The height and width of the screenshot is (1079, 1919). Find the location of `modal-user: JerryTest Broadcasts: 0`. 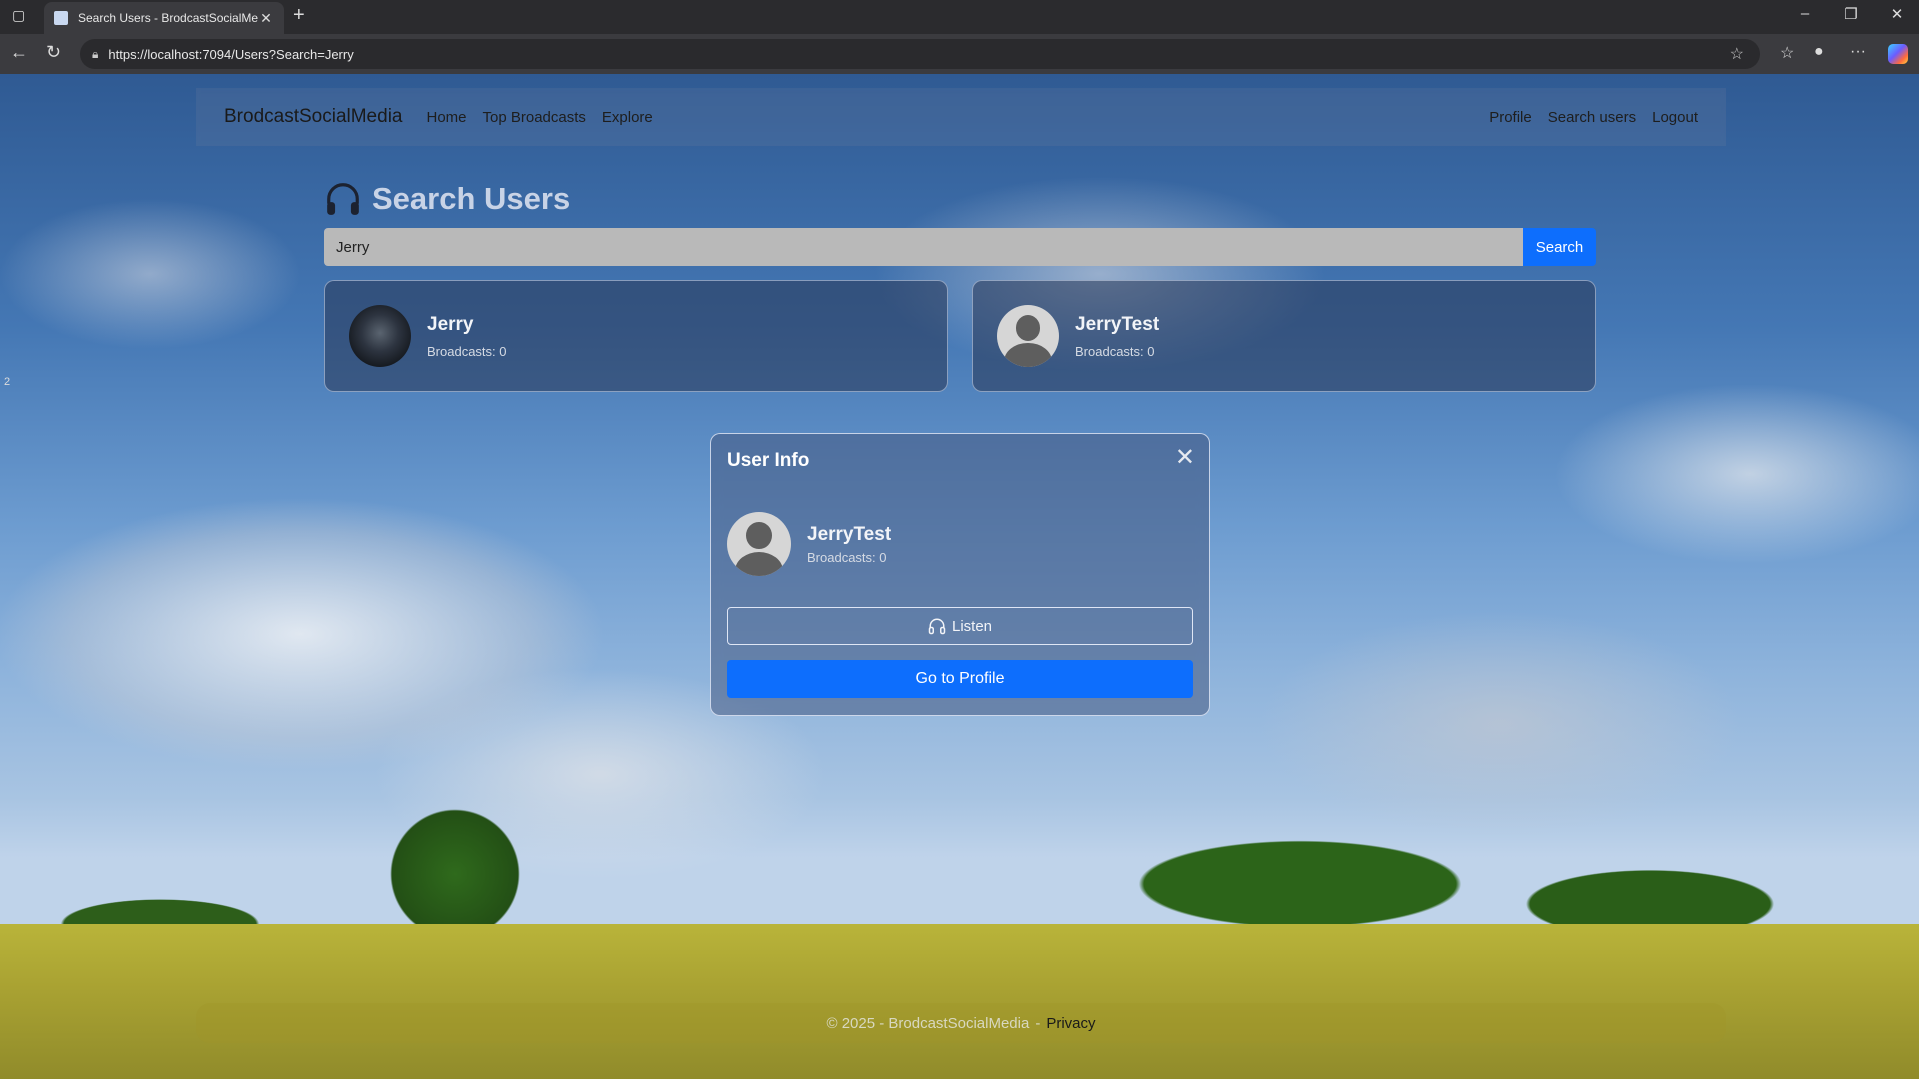

modal-user: JerryTest Broadcasts: 0 is located at coordinates (809, 544).